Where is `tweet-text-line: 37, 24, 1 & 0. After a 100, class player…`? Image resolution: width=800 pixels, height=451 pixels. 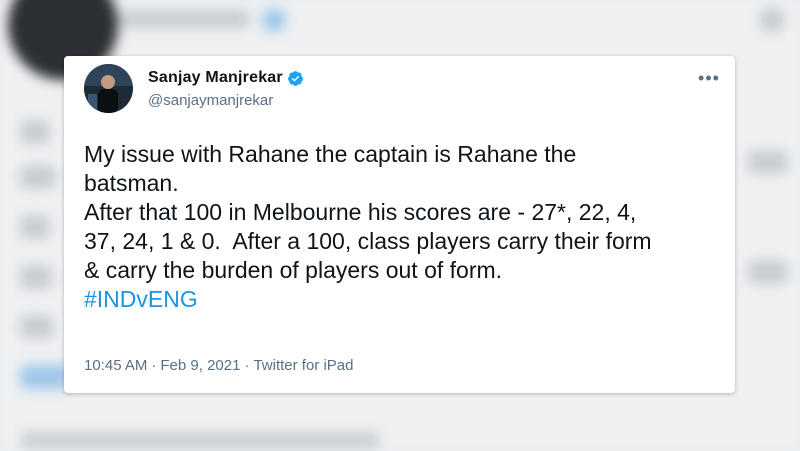
tweet-text-line: 37, 24, 1 & 0. After a 100, class player… is located at coordinates (368, 241).